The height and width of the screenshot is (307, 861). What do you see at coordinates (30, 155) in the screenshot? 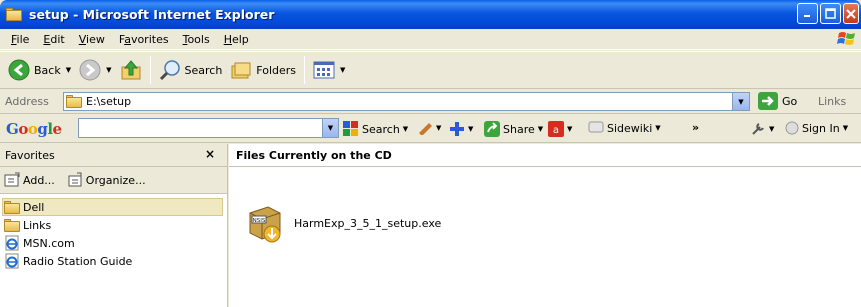
I see `favorites-title: Favorites` at bounding box center [30, 155].